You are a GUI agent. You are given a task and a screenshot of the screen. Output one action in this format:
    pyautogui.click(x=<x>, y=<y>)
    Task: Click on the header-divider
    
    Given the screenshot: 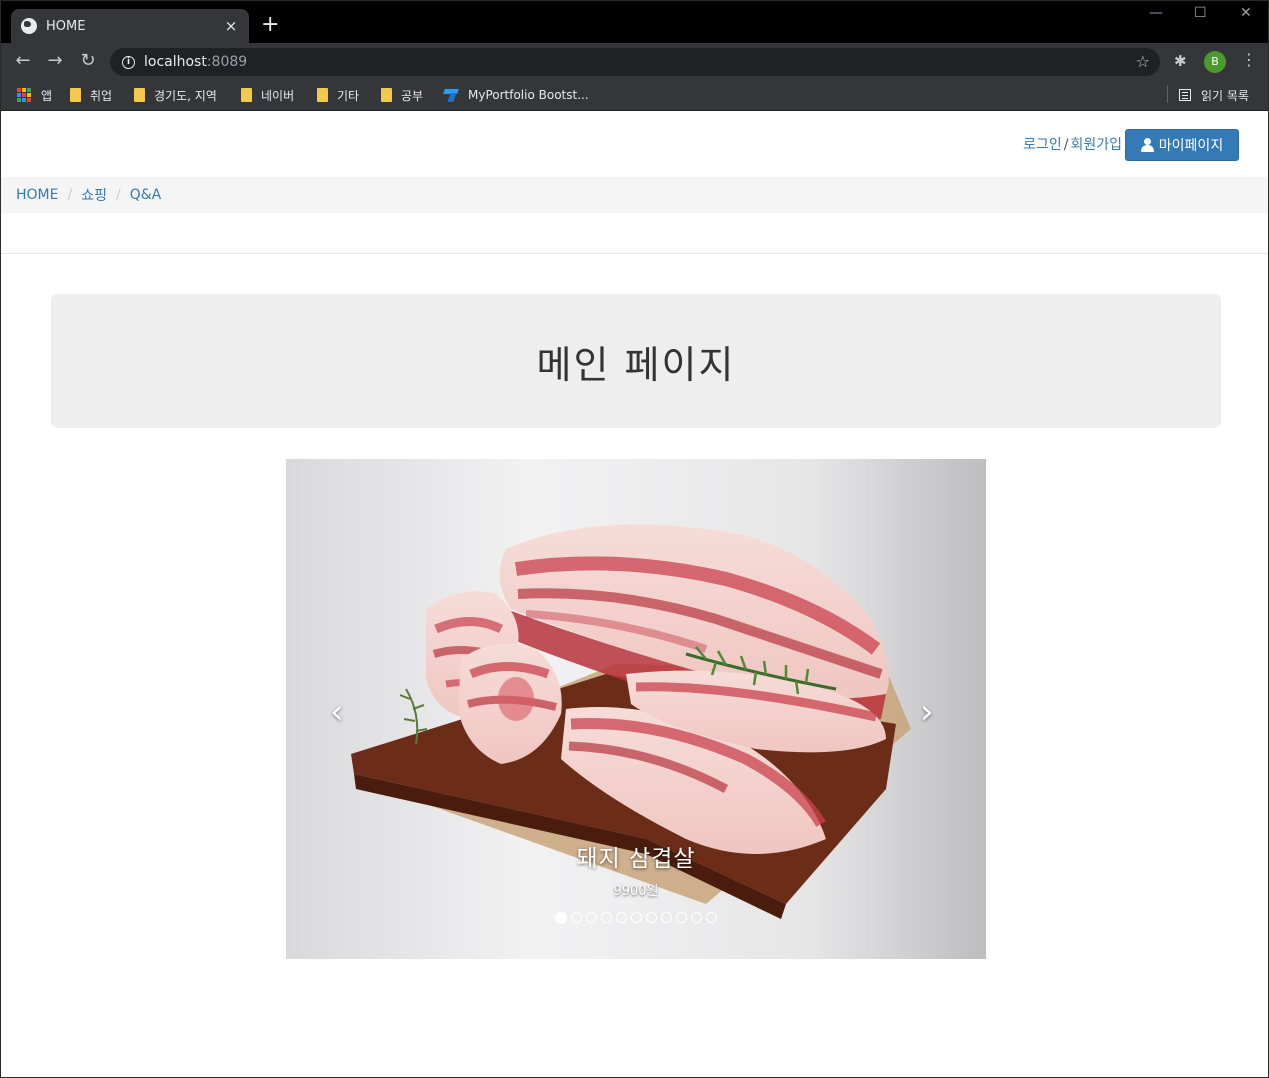 What is the action you would take?
    pyautogui.click(x=634, y=253)
    